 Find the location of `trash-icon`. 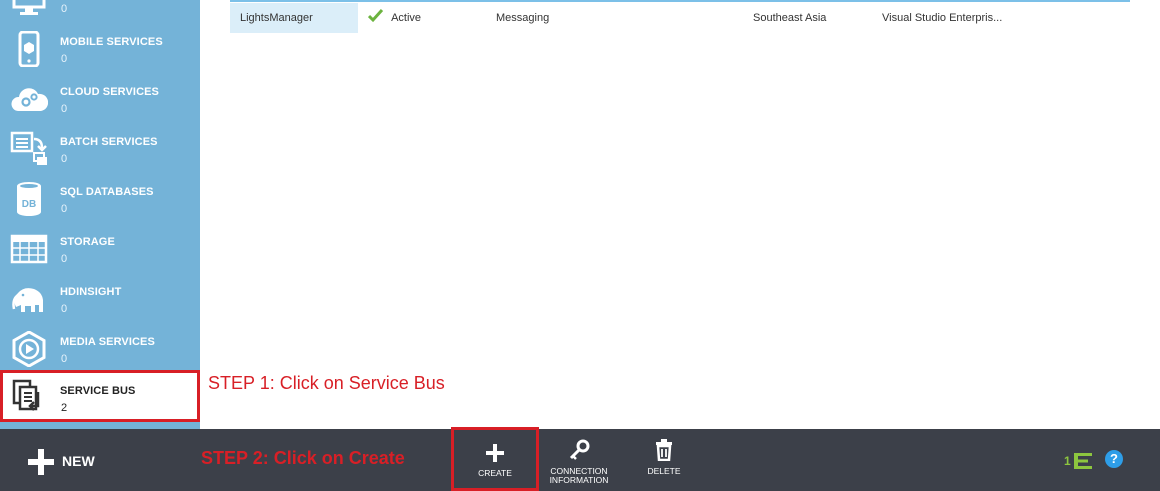

trash-icon is located at coordinates (664, 450).